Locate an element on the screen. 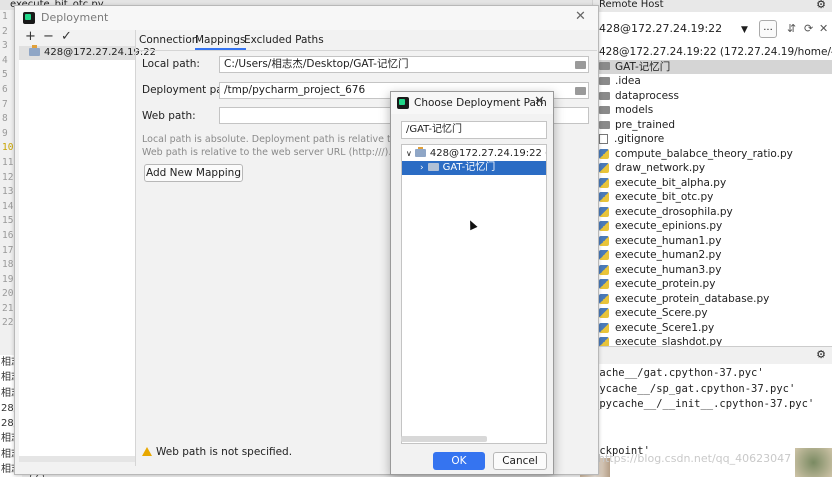  local-path-label: Local path: is located at coordinates (171, 64).